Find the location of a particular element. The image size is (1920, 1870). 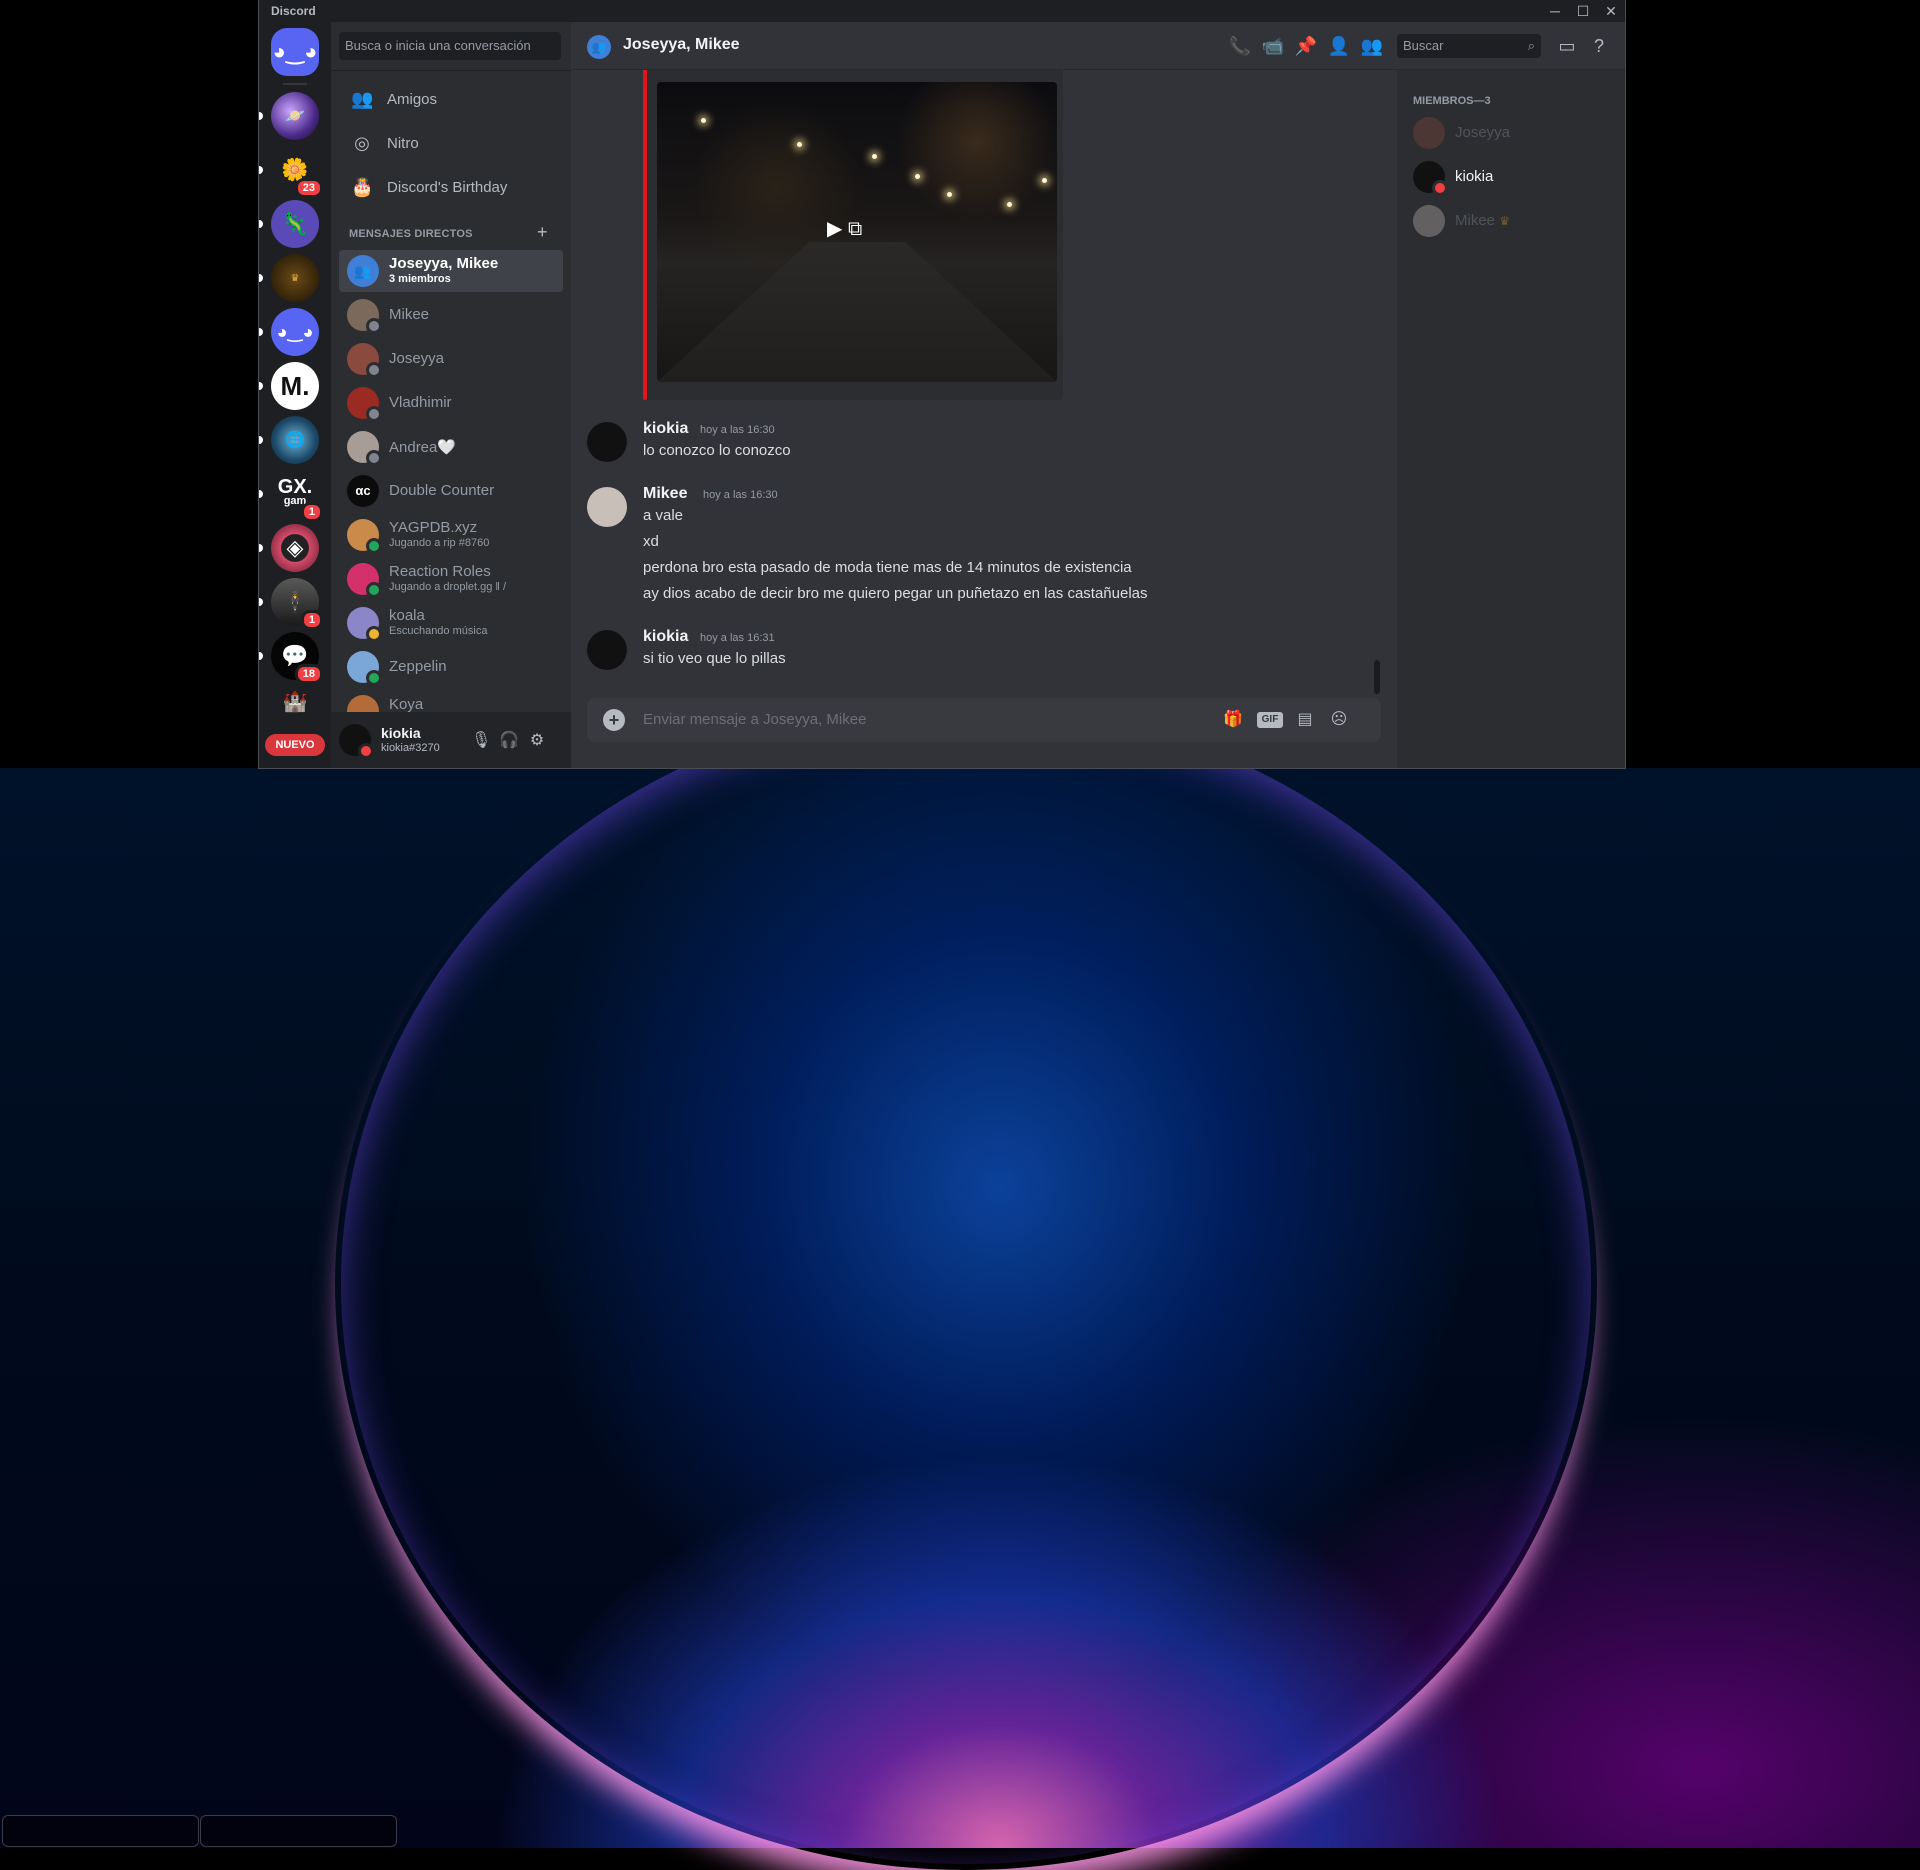

minimize-button: ─ is located at coordinates (1555, 11).